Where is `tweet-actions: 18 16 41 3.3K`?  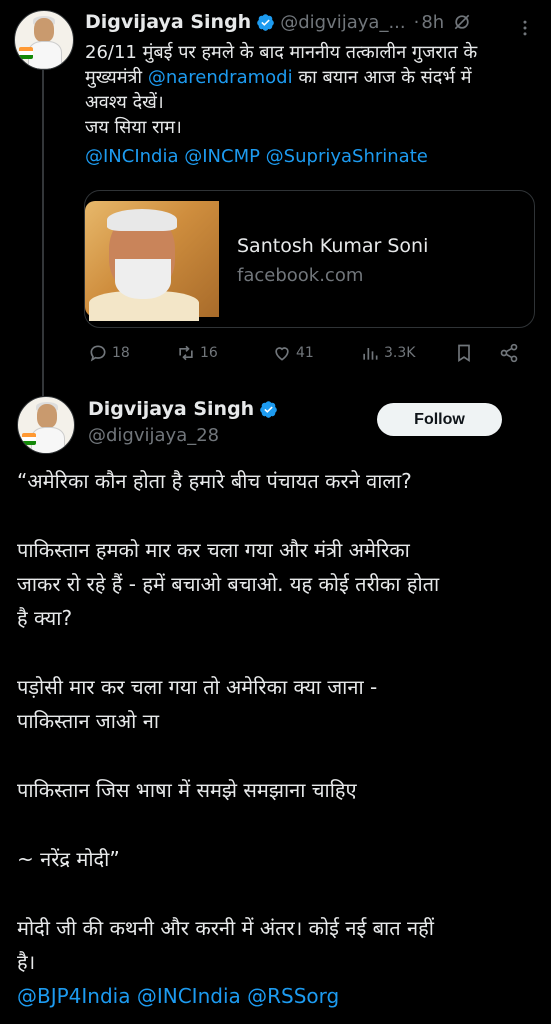 tweet-actions: 18 16 41 3.3K is located at coordinates (308, 355).